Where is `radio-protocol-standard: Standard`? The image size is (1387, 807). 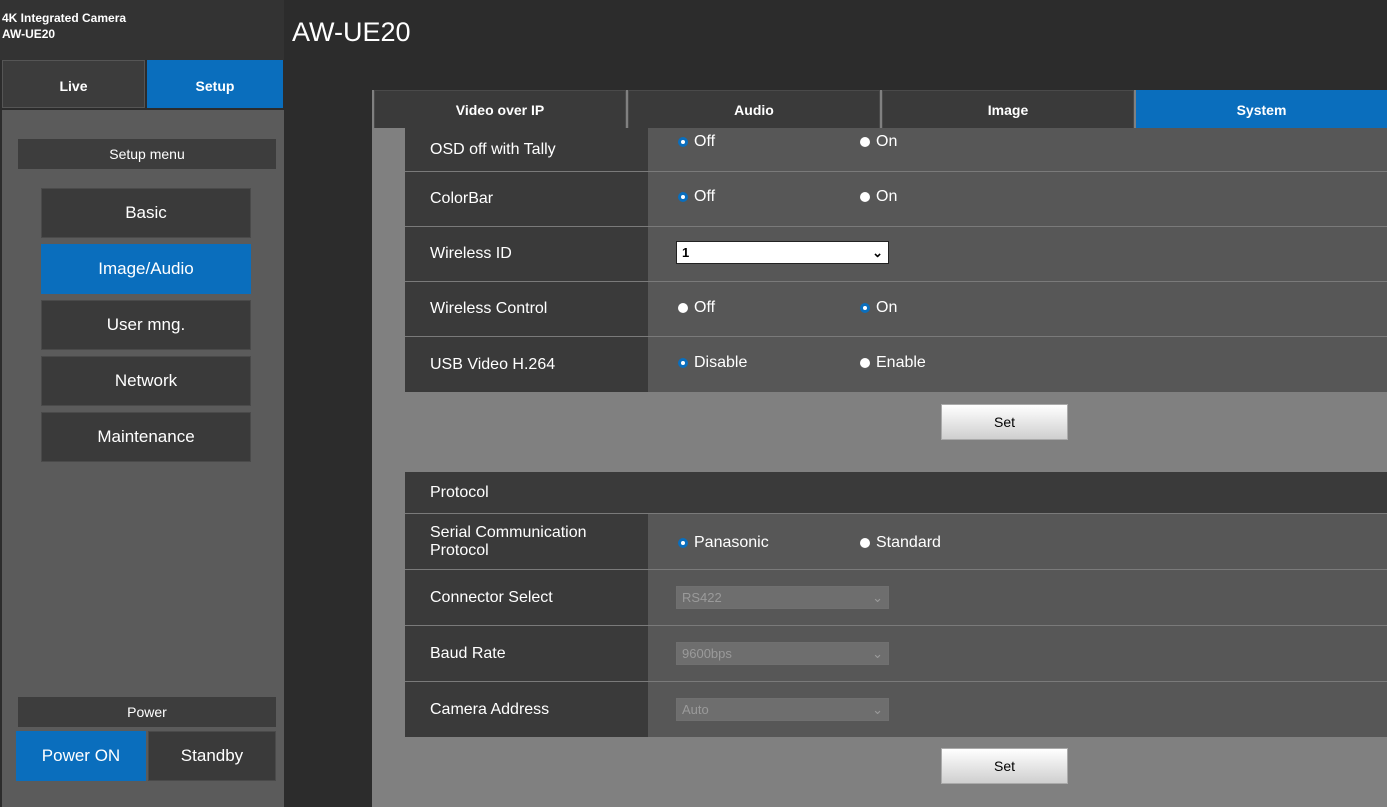
radio-protocol-standard: Standard is located at coordinates (900, 543).